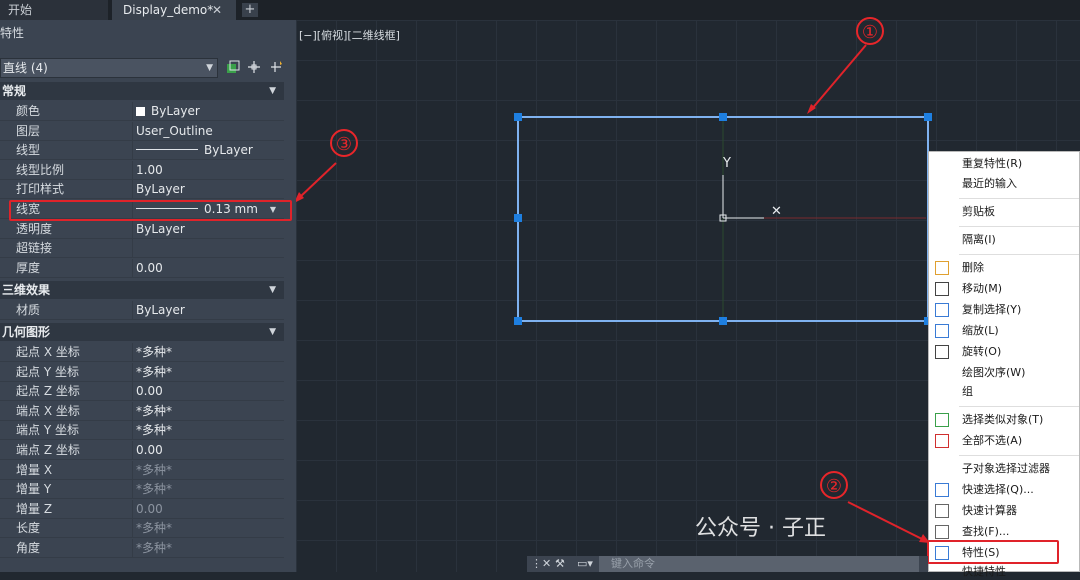  Describe the element at coordinates (727, 163) in the screenshot. I see `ucs-y-label: Y` at that location.